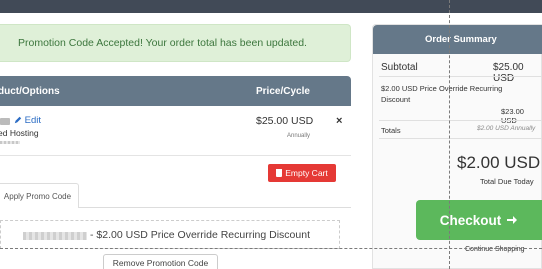 The height and width of the screenshot is (269, 542). I want to click on trash-icon, so click(279, 173).